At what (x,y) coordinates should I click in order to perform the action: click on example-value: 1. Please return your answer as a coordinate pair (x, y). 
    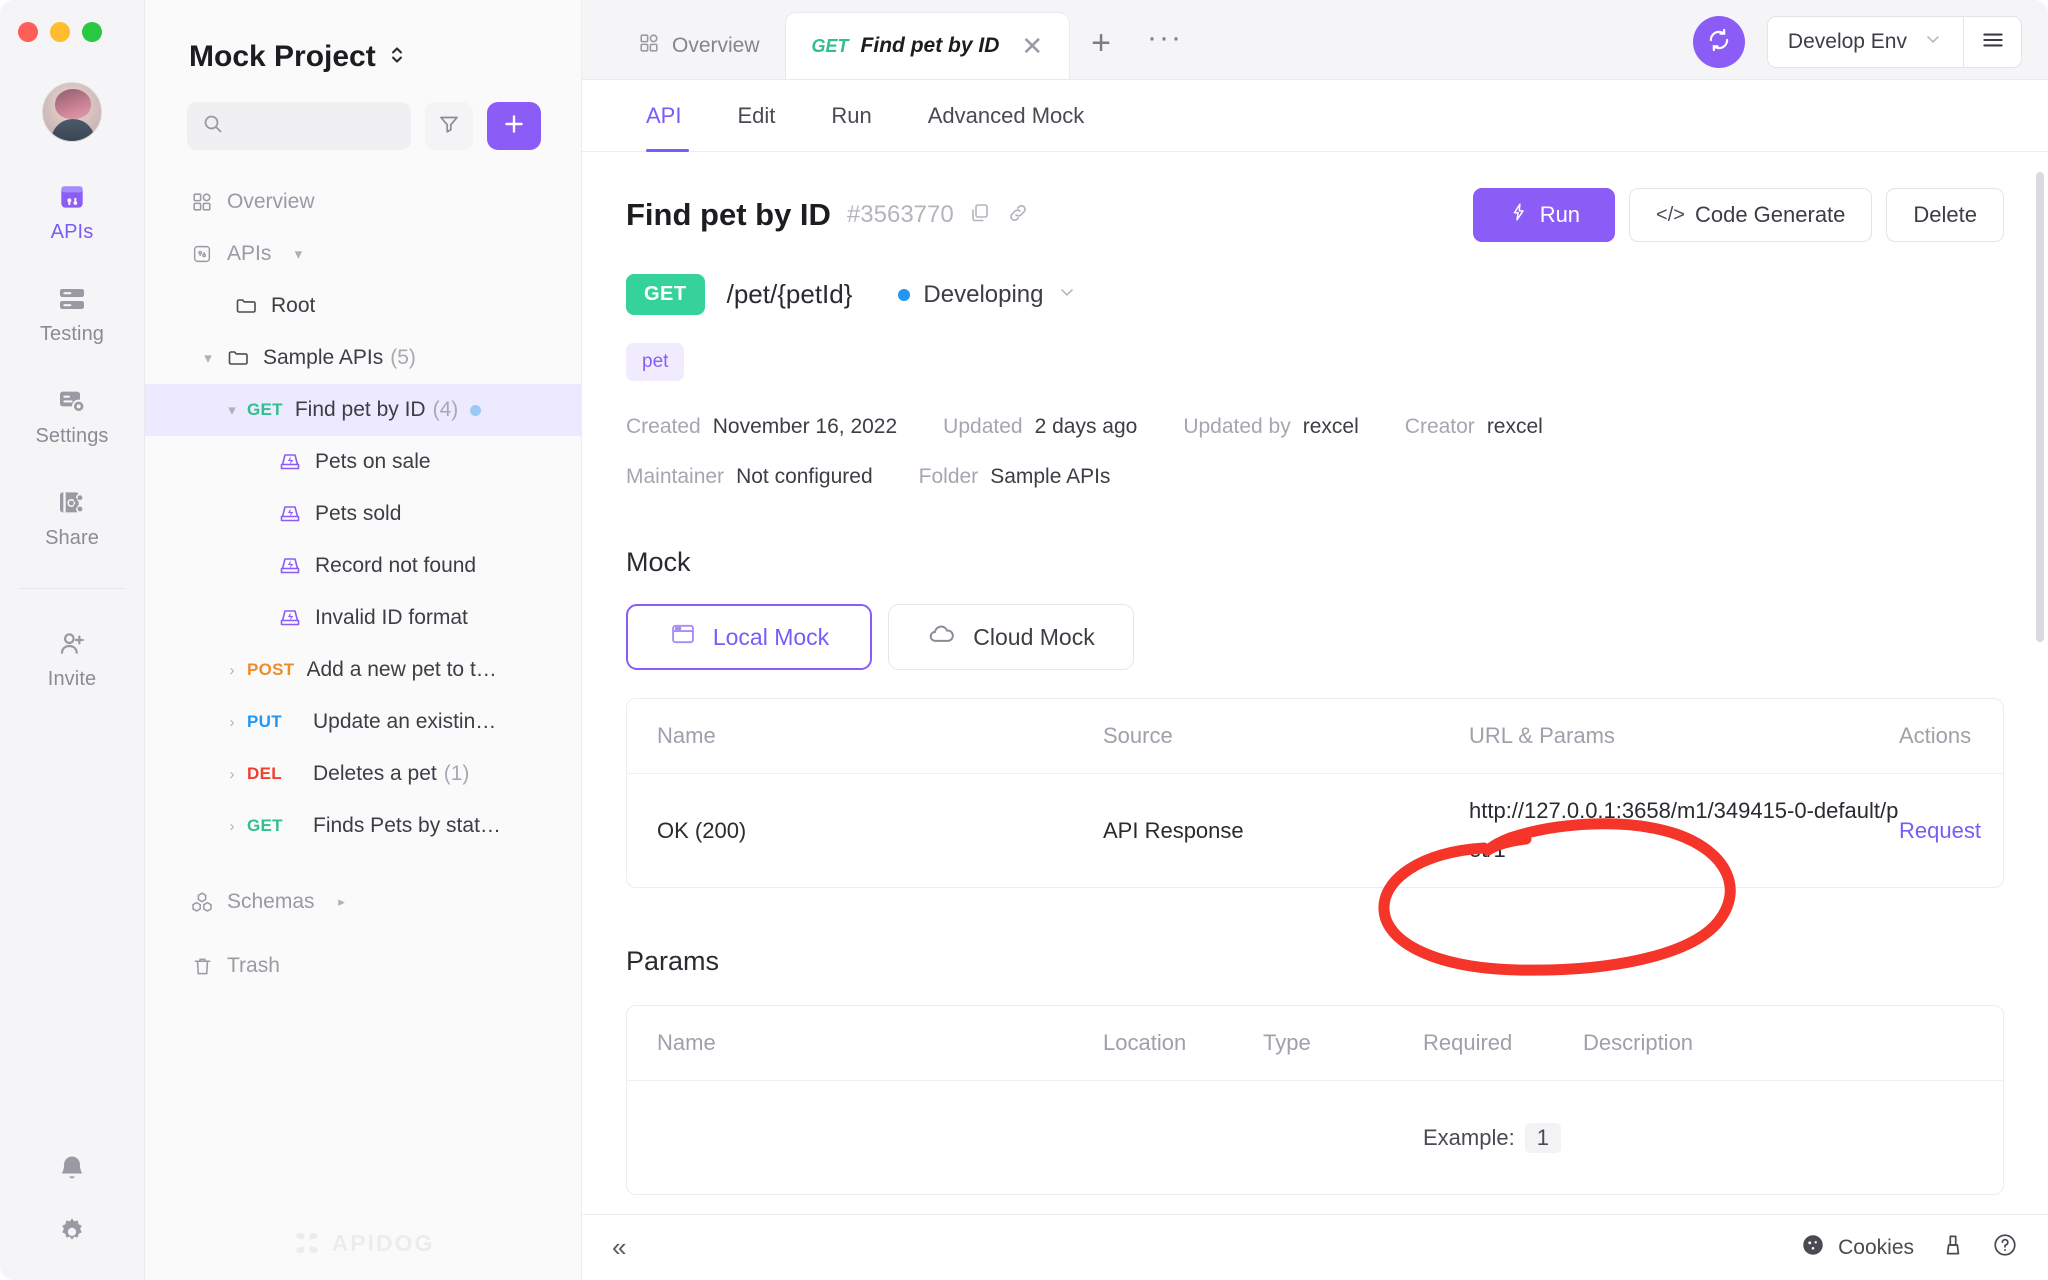
    Looking at the image, I should click on (1542, 1137).